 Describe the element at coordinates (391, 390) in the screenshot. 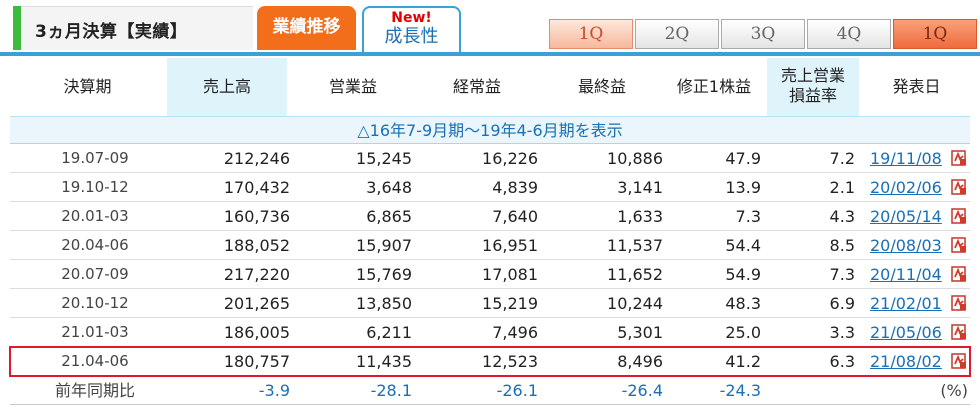

I see `yoy-operating: -28.1` at that location.